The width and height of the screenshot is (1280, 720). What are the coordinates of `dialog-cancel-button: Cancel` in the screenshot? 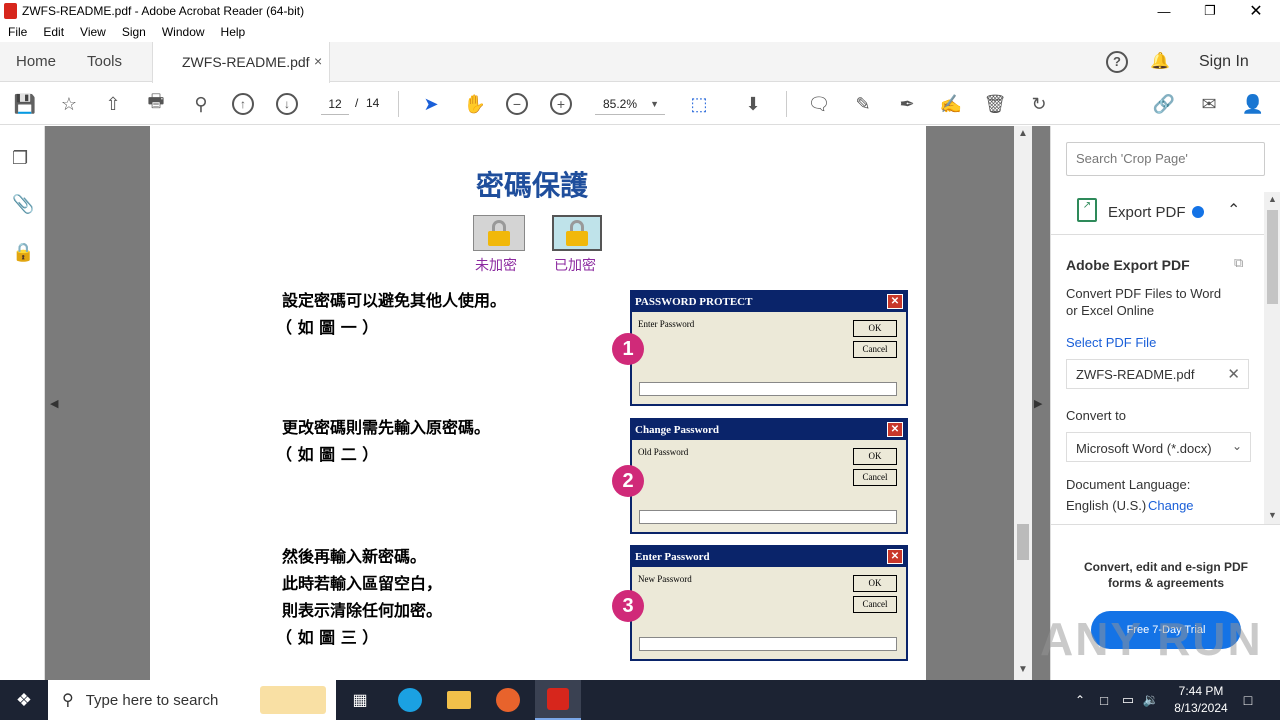 It's located at (875, 349).